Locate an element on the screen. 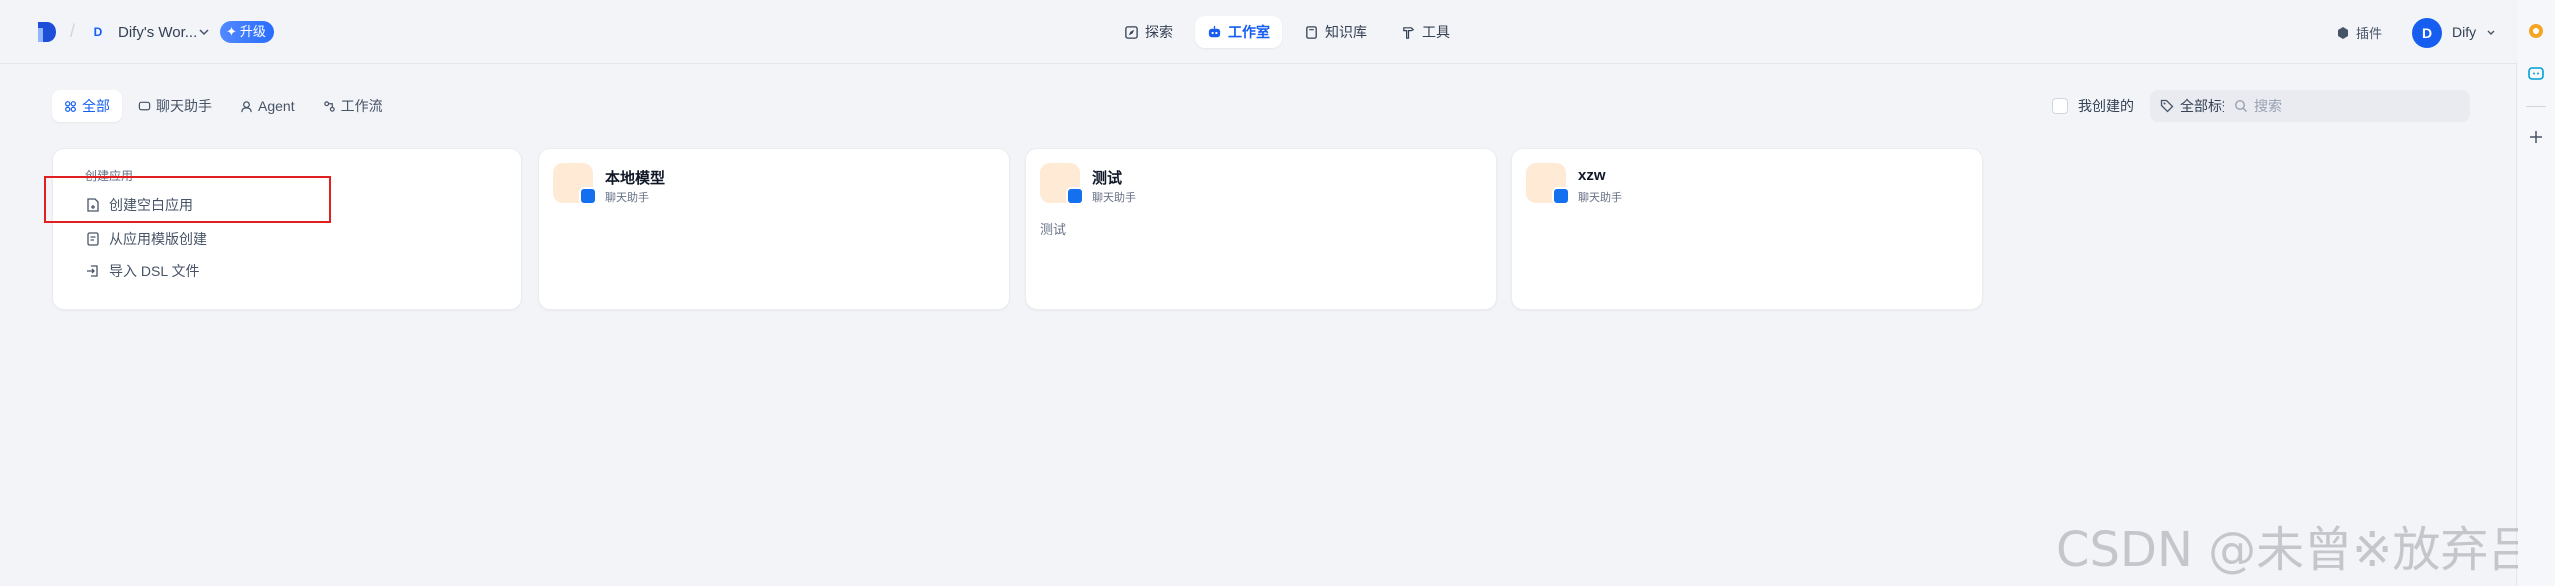 The height and width of the screenshot is (586, 2555). chat-icon is located at coordinates (144, 105).